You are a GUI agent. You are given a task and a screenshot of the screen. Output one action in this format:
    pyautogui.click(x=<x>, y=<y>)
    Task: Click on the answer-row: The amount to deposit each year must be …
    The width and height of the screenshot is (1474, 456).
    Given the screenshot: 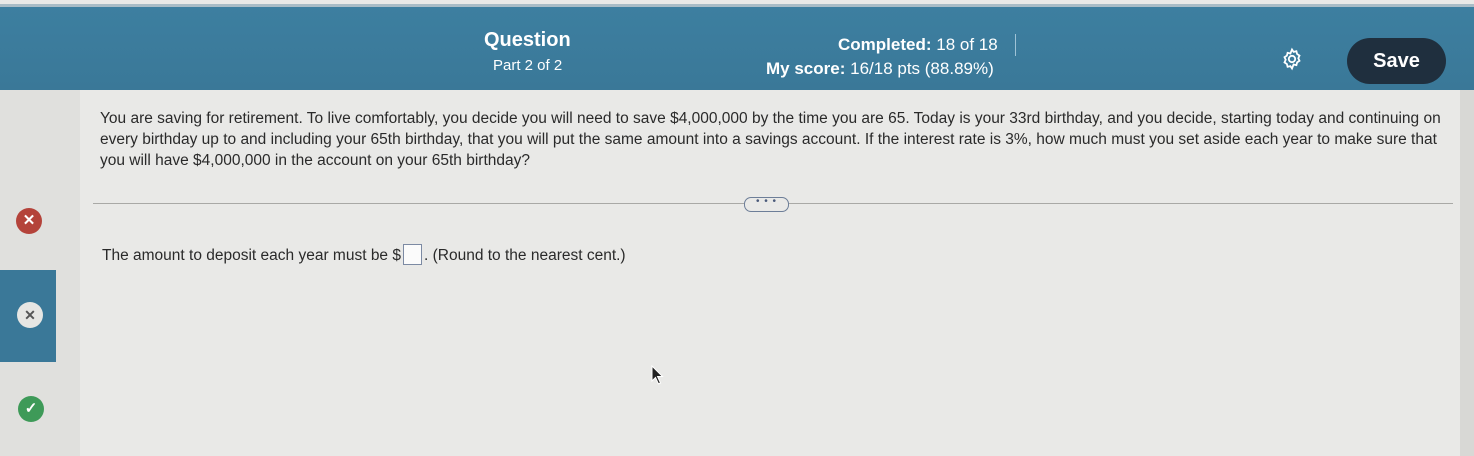 What is the action you would take?
    pyautogui.click(x=364, y=254)
    